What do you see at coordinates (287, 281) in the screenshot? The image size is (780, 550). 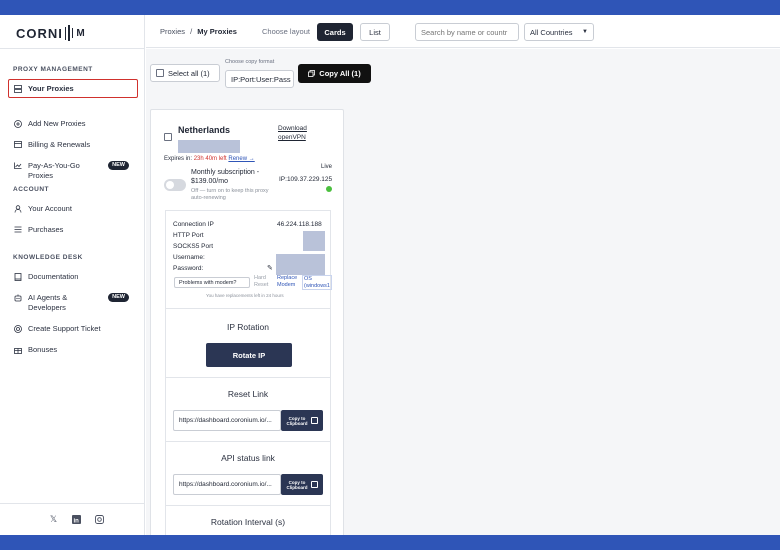 I see `replace-modem-button: Replace Modem` at bounding box center [287, 281].